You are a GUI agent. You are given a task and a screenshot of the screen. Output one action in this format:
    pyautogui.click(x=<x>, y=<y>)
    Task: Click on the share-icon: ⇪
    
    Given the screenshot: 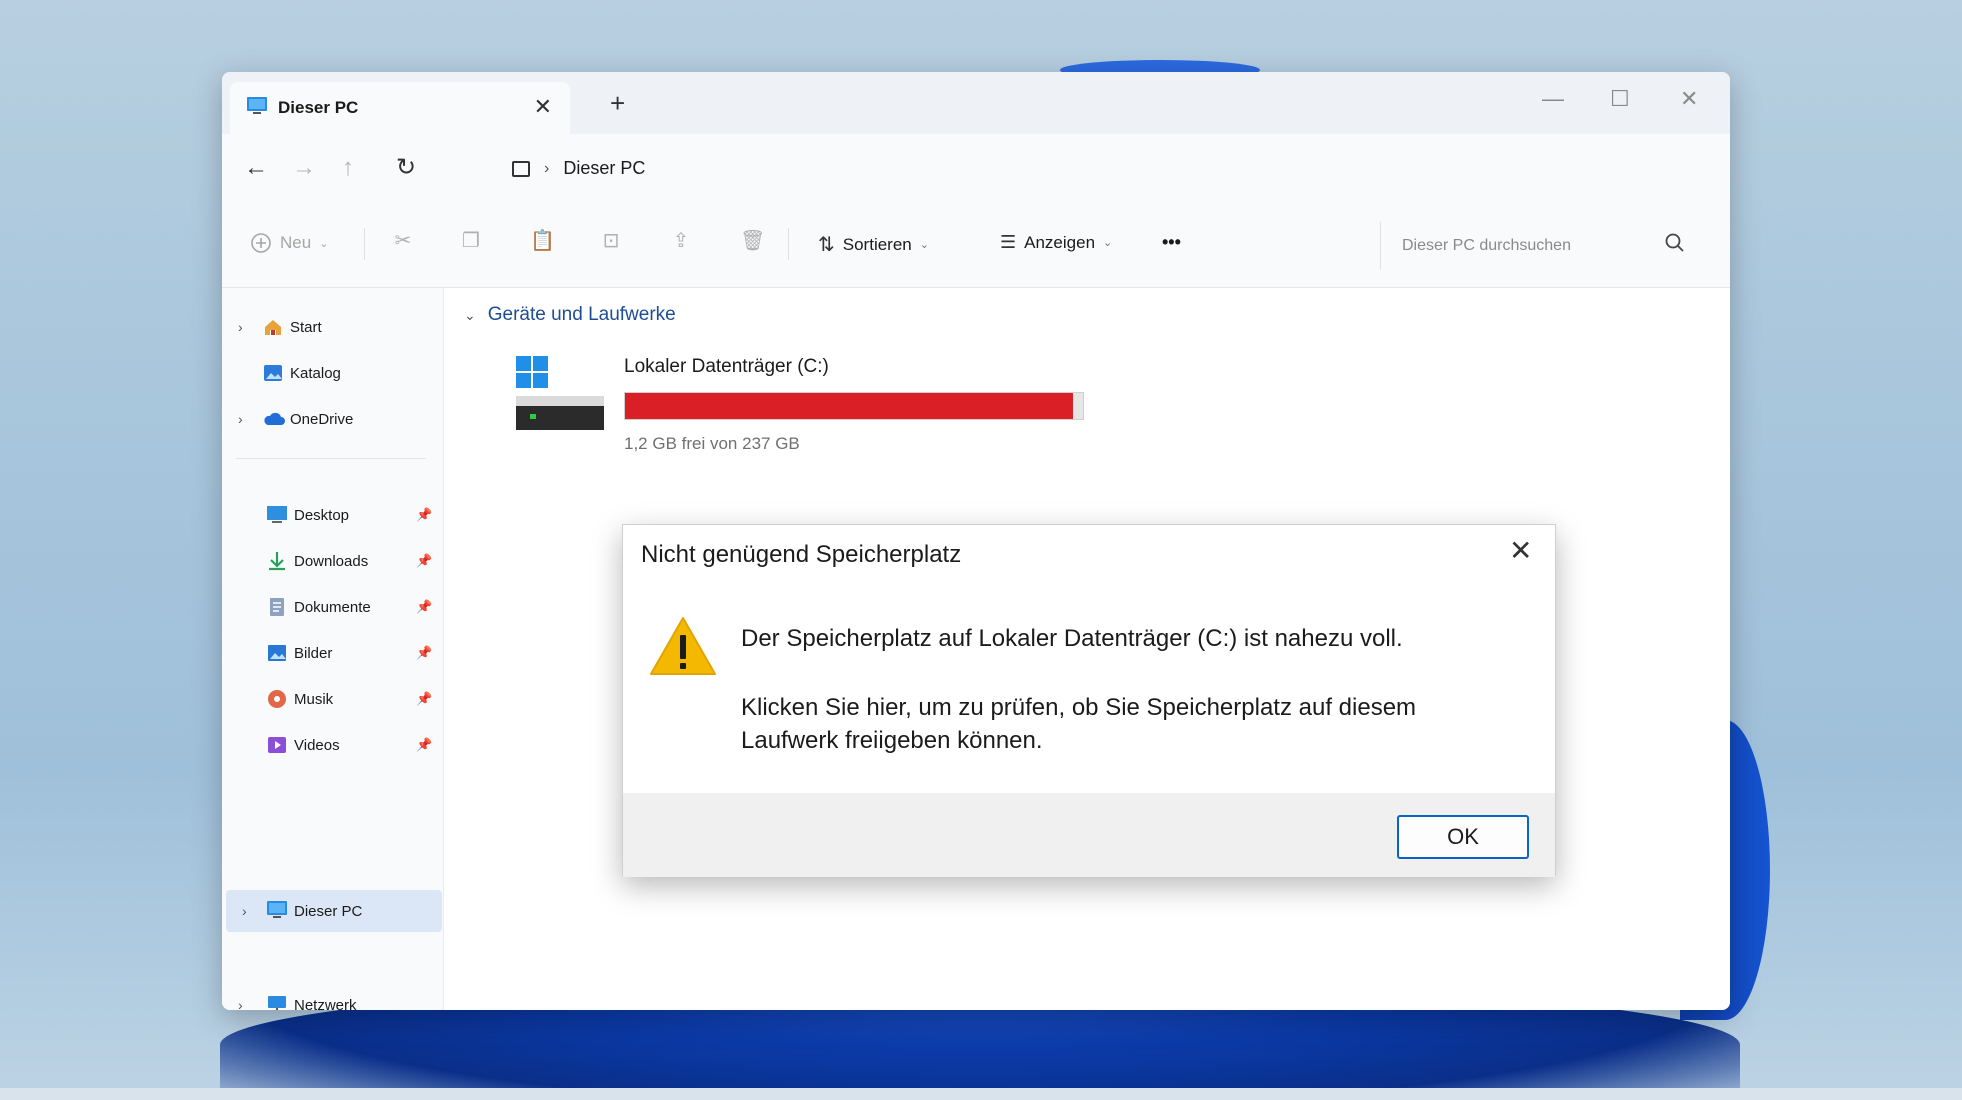 What is the action you would take?
    pyautogui.click(x=681, y=241)
    